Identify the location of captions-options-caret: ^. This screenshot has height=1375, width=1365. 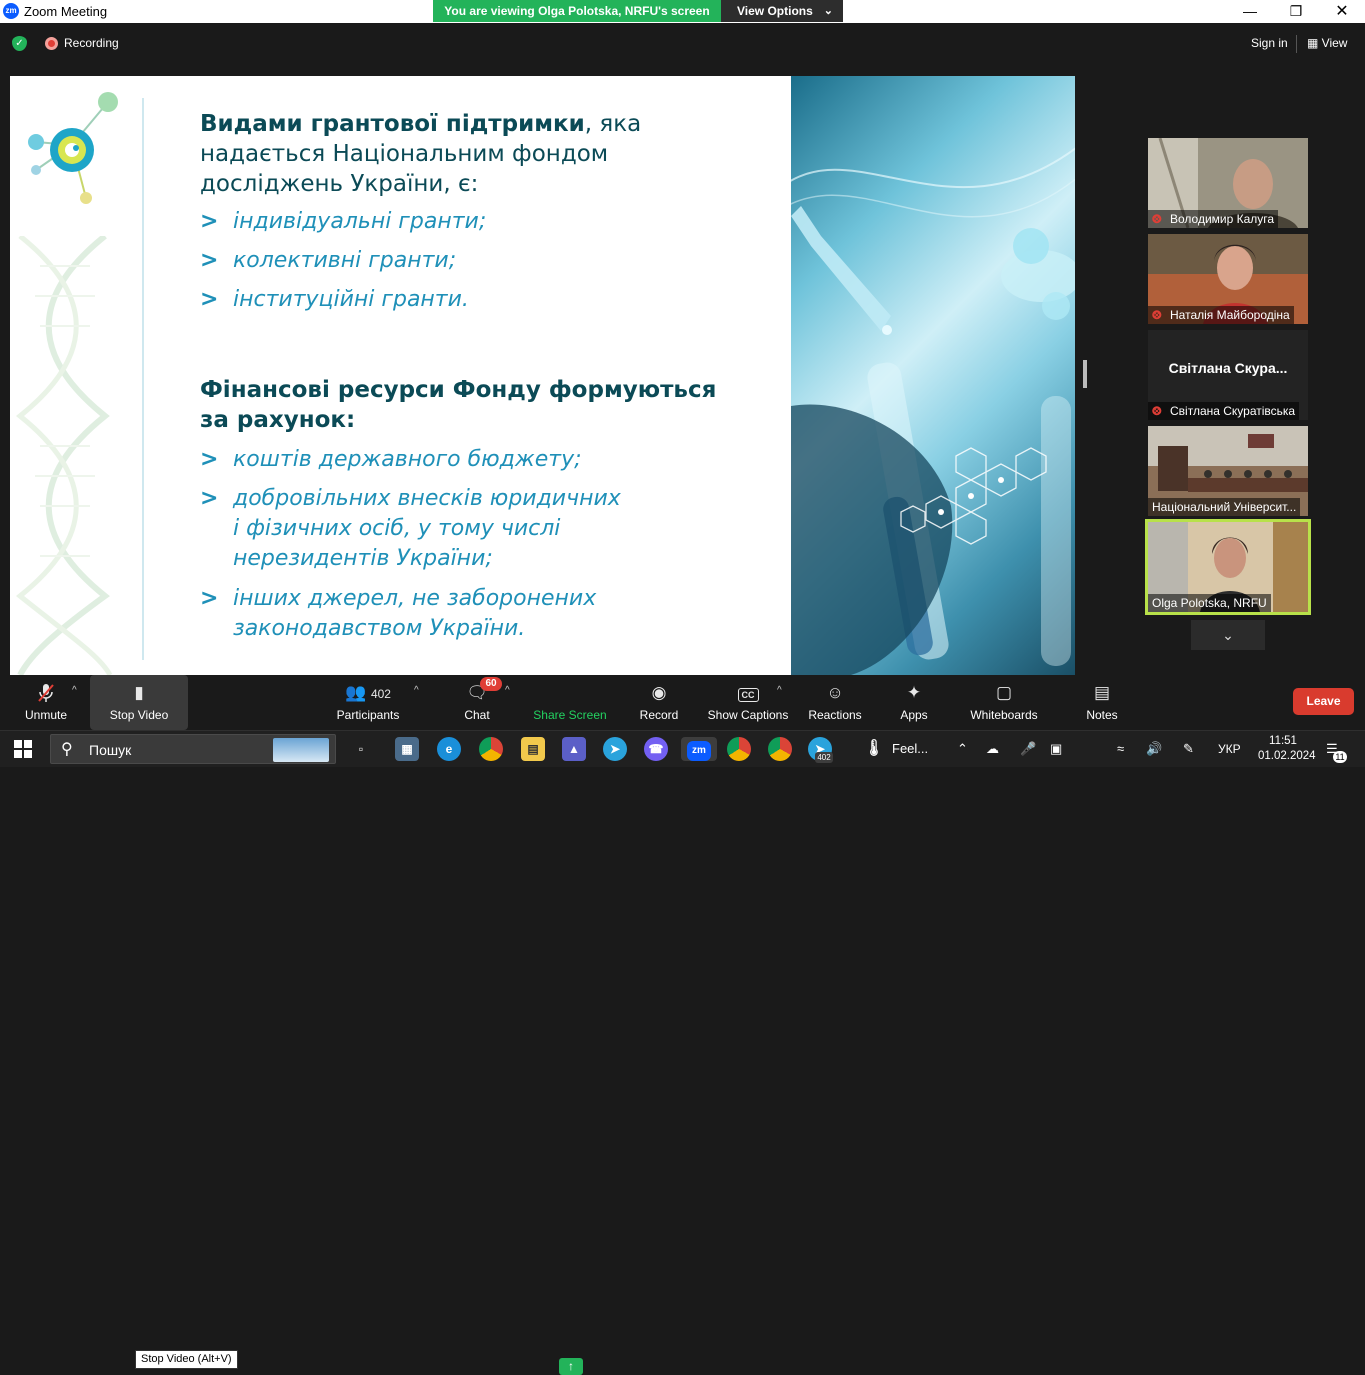
(783, 702).